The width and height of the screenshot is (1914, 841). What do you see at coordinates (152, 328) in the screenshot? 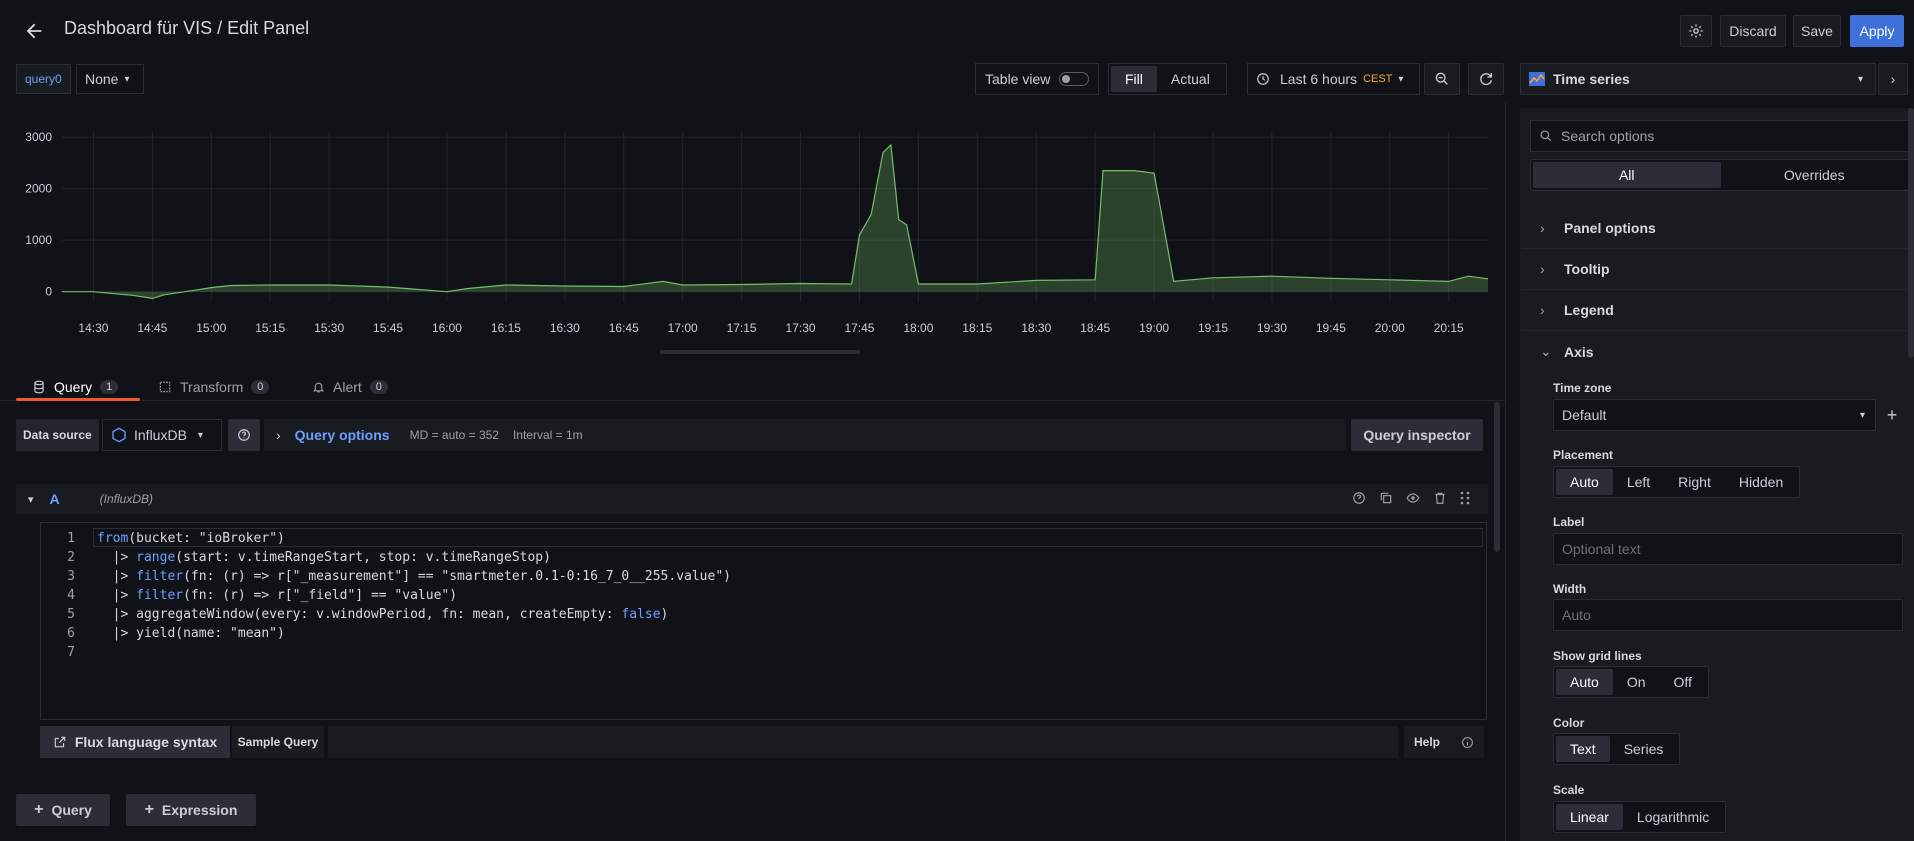
I see `x-tick-label: 14:45` at bounding box center [152, 328].